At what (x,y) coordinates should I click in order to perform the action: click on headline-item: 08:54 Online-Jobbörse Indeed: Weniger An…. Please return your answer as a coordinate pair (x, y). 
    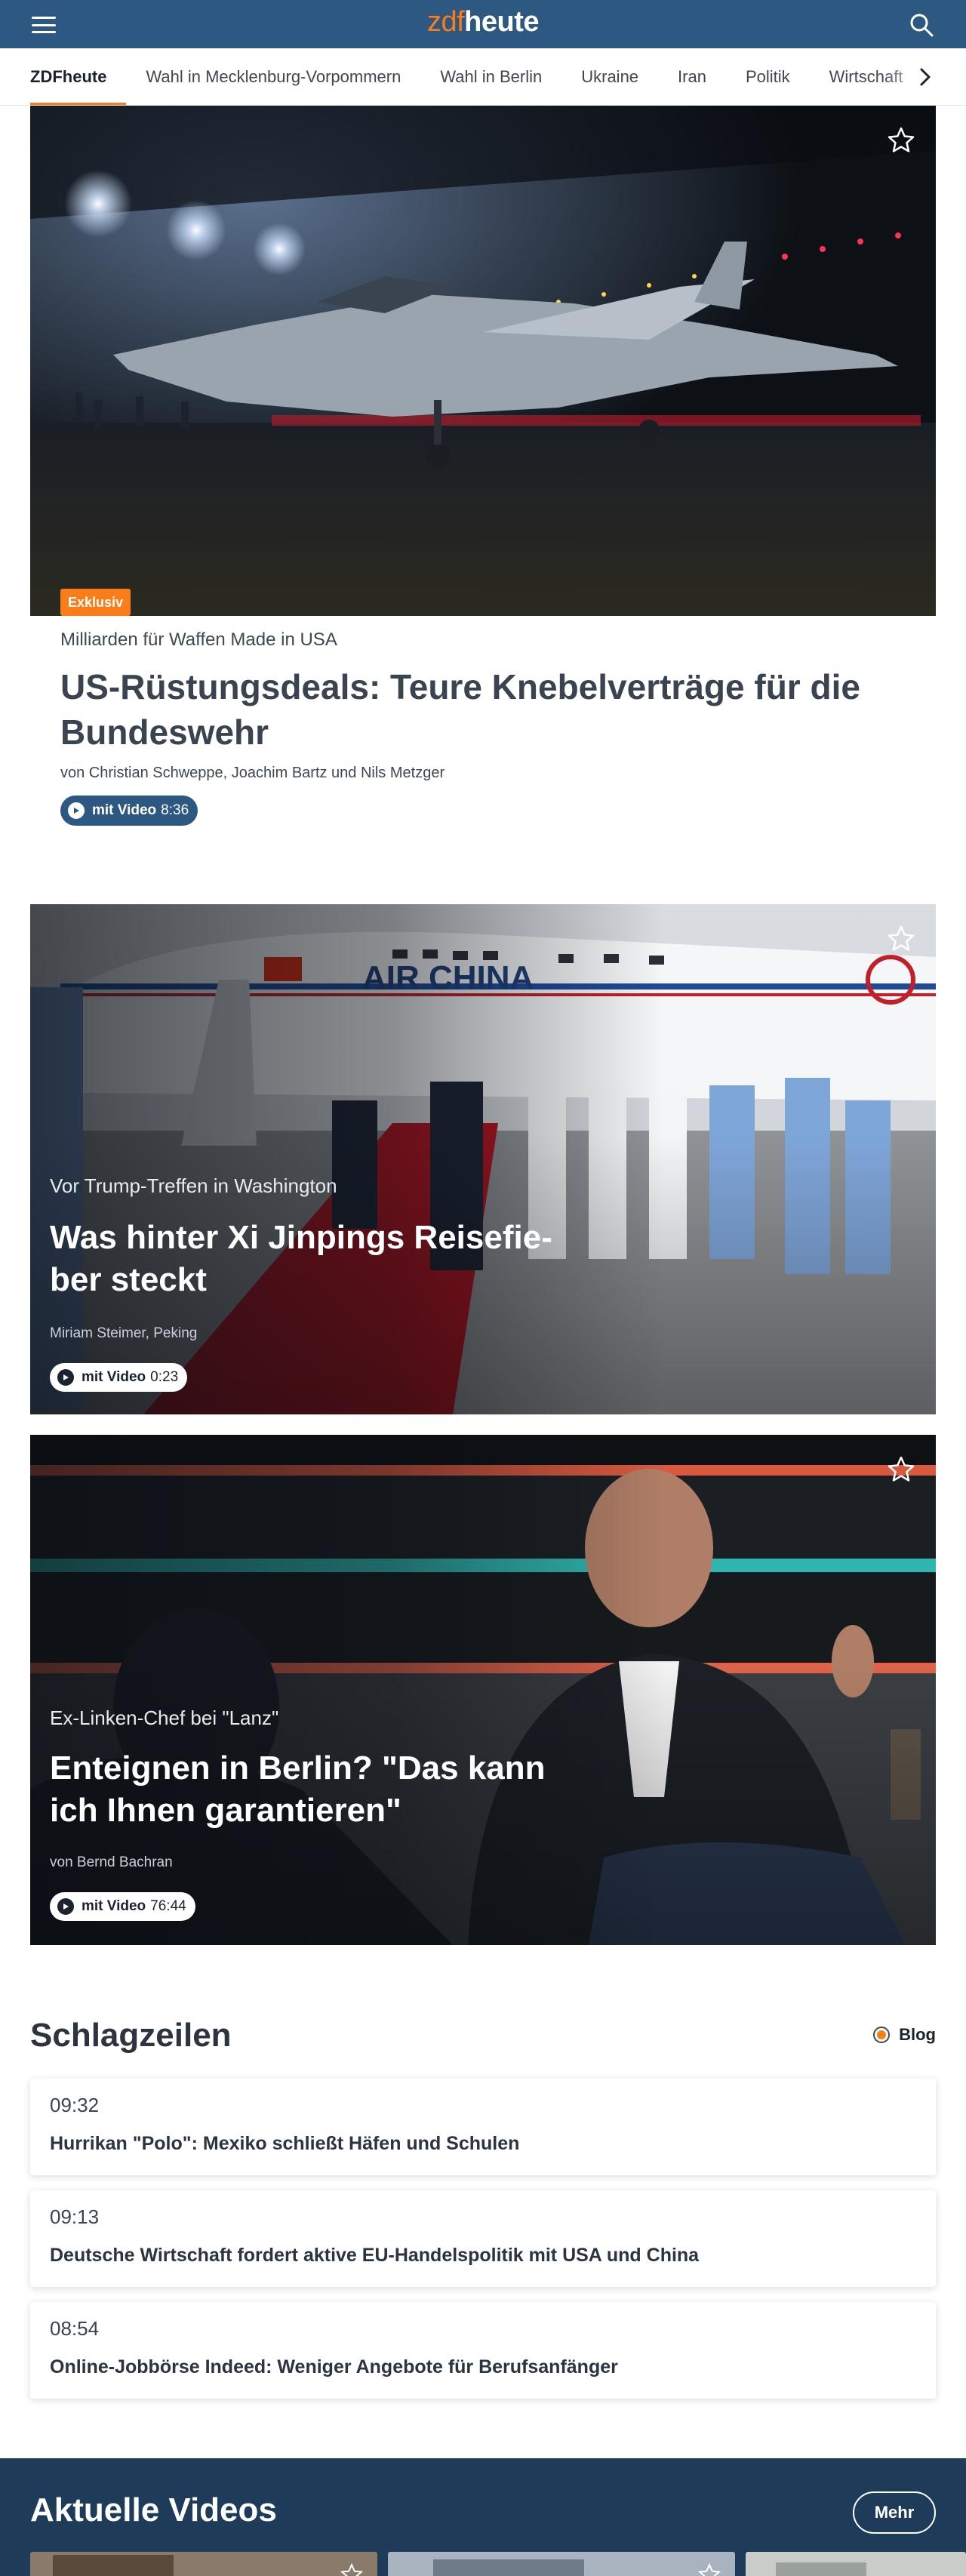
    Looking at the image, I should click on (483, 2350).